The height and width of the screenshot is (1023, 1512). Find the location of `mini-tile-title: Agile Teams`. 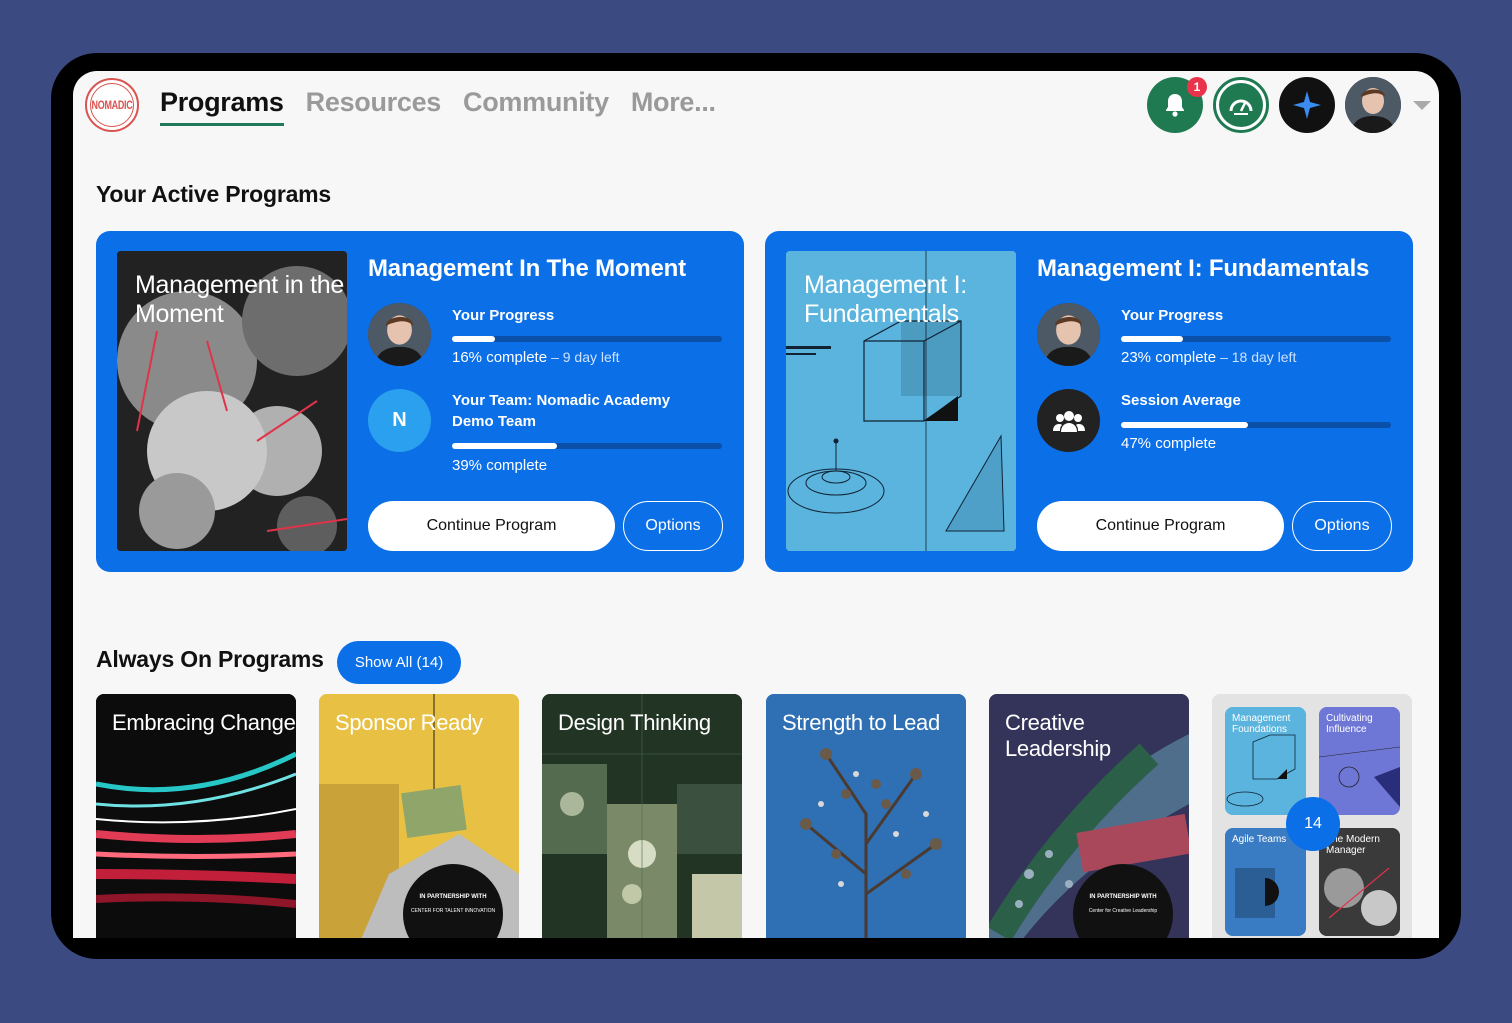

mini-tile-title: Agile Teams is located at coordinates (1259, 839).